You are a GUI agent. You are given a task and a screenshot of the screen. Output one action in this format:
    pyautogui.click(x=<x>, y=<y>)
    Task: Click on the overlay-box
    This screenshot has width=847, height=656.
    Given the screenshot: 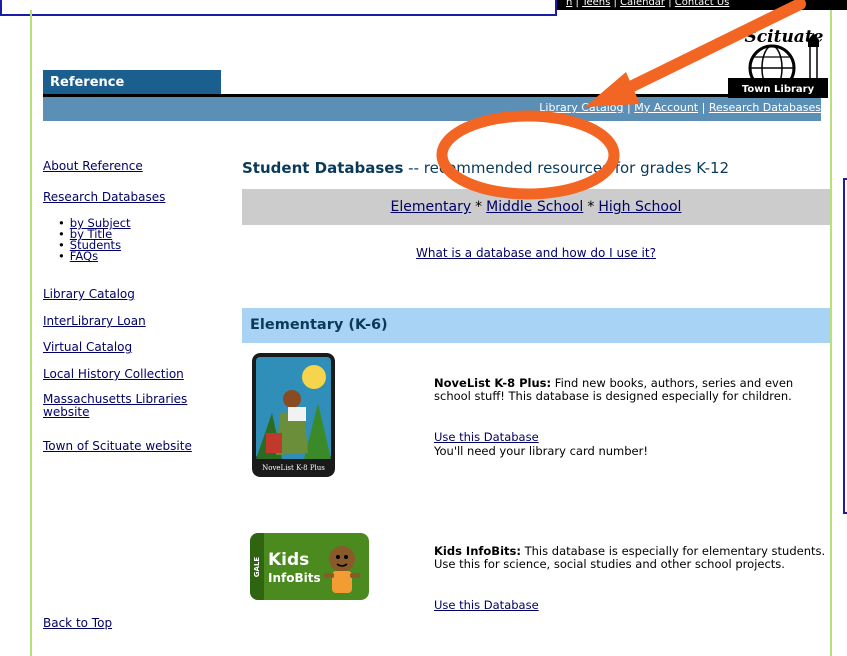 What is the action you would take?
    pyautogui.click(x=278, y=8)
    